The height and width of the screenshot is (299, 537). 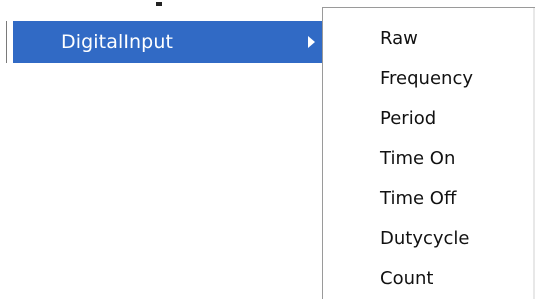 I want to click on menu-edge-artifact, so click(x=159, y=4).